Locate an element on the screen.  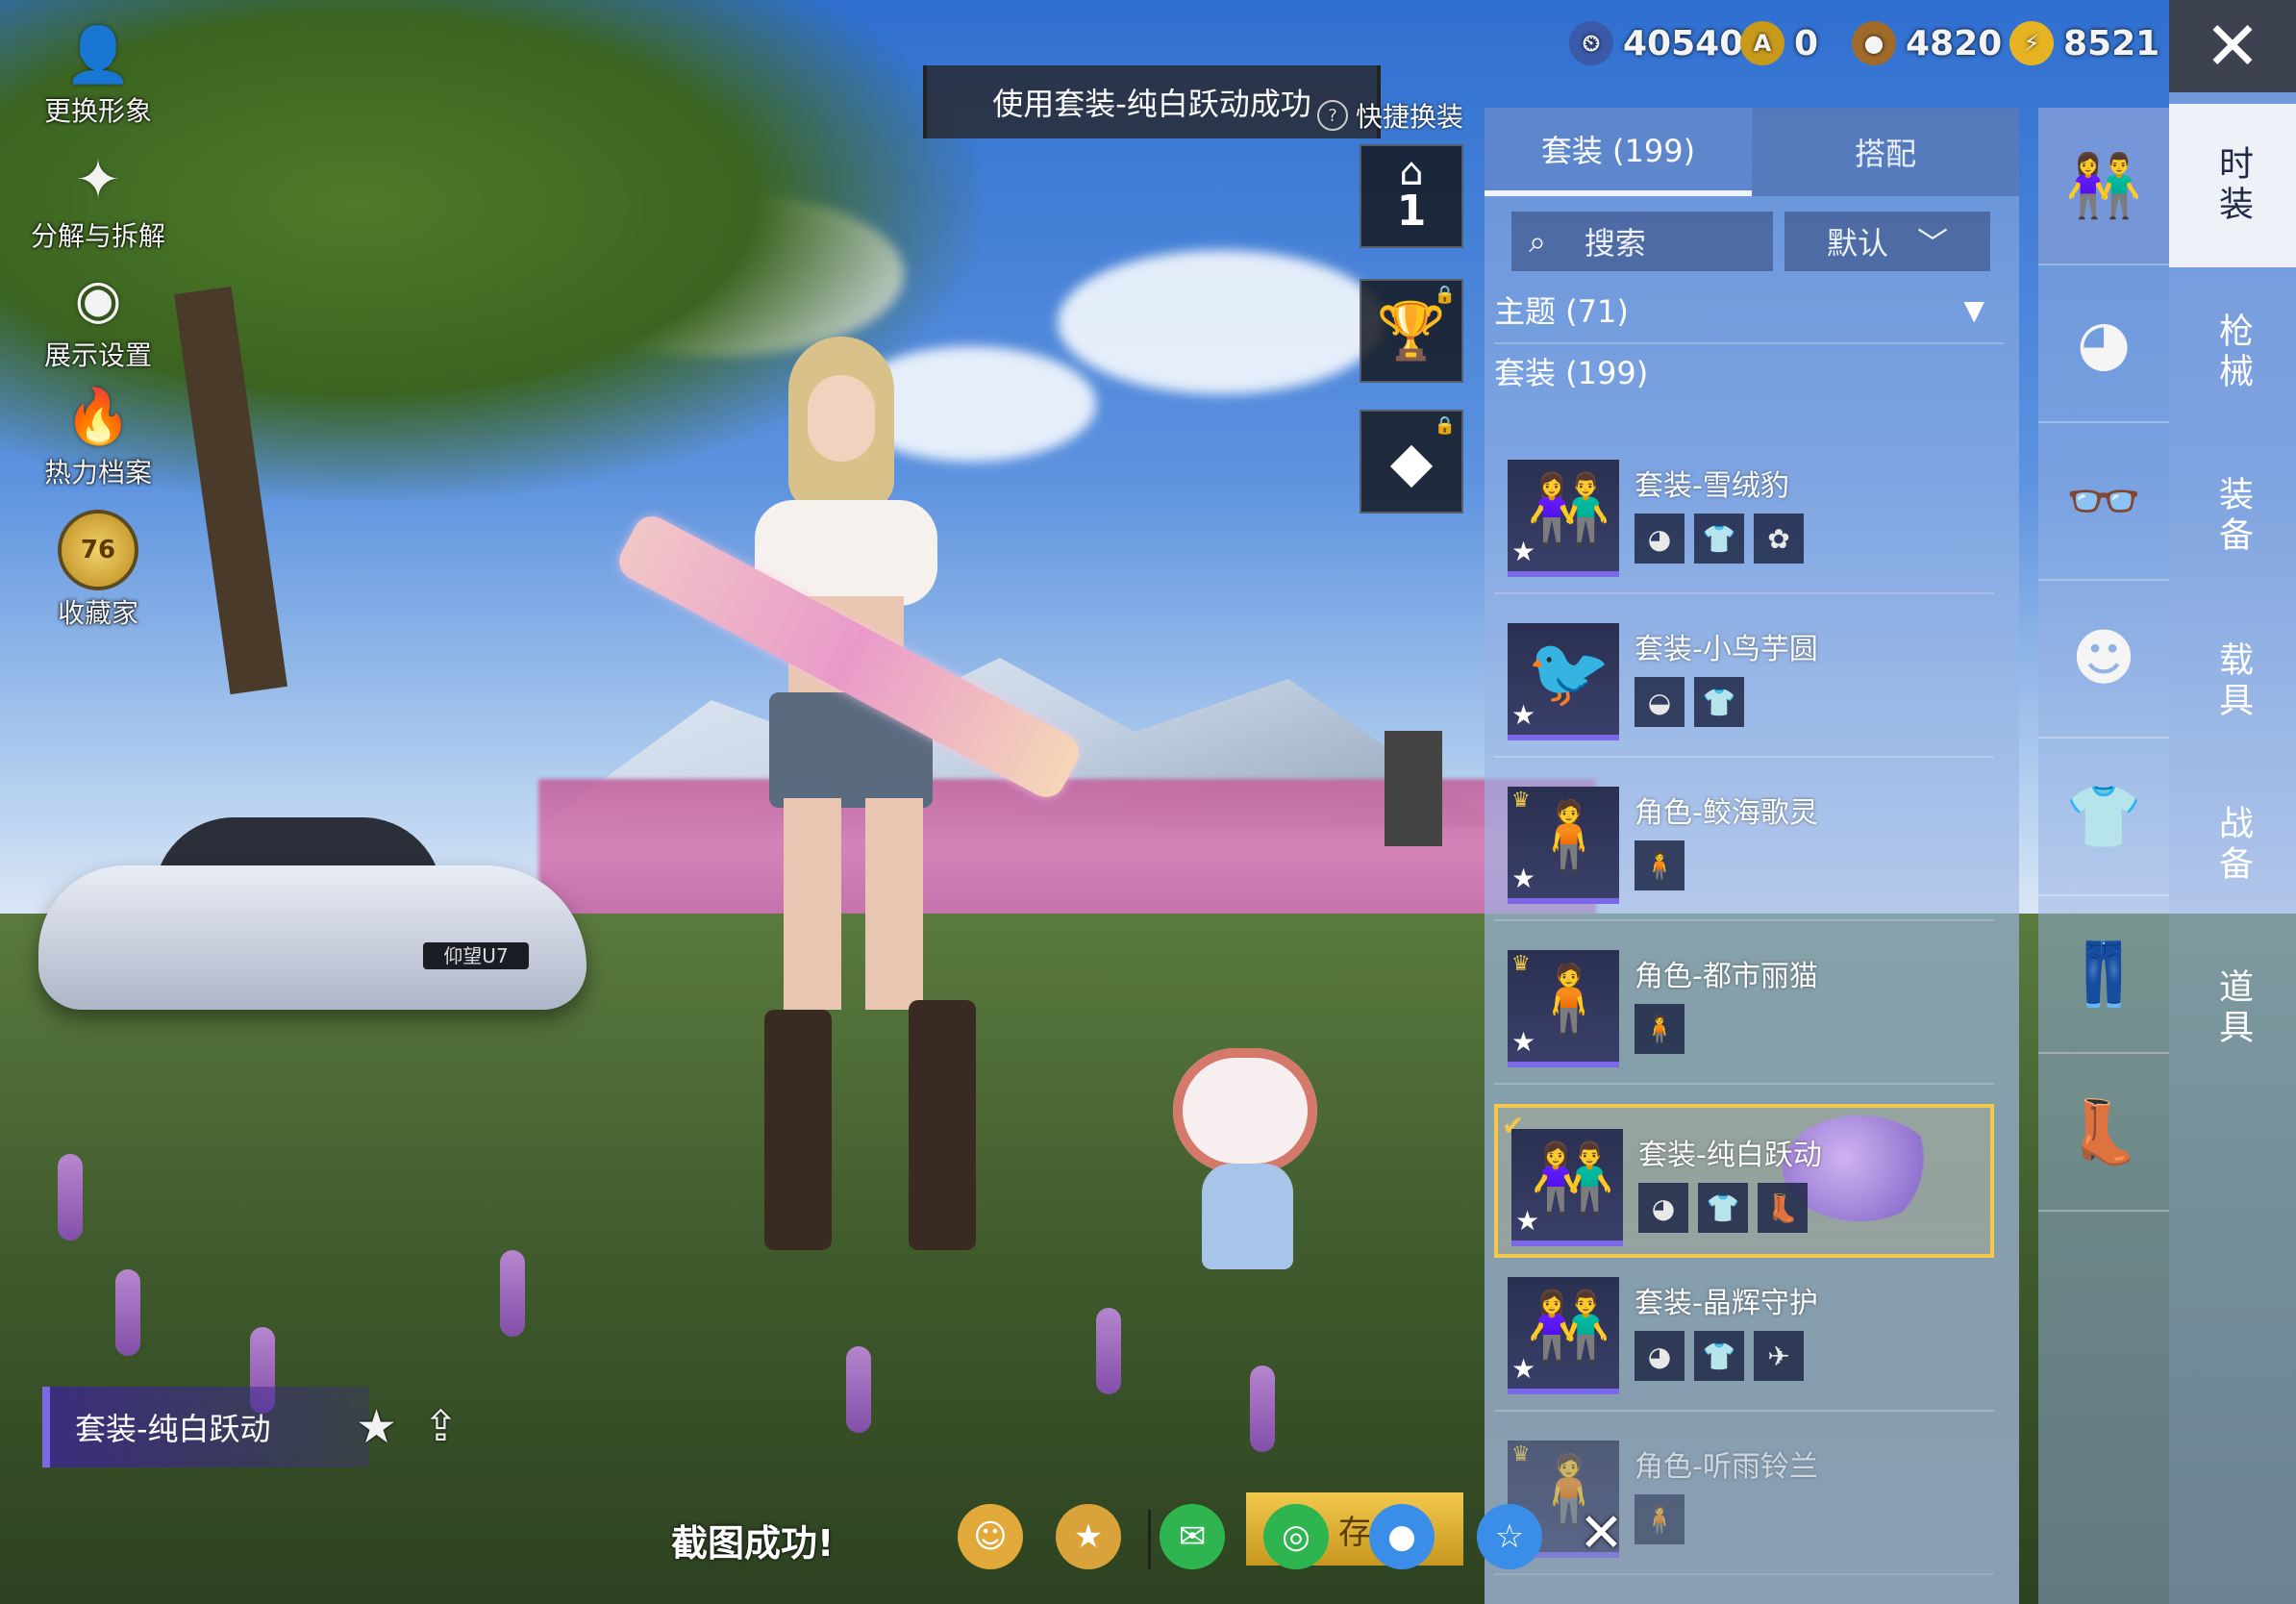
player-character is located at coordinates (849, 798).